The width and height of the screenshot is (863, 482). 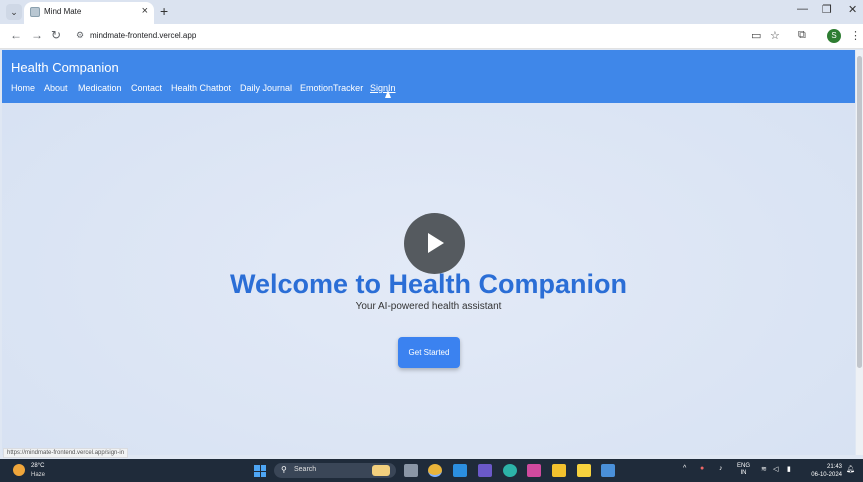 I want to click on vscode-icon, so click(x=460, y=470).